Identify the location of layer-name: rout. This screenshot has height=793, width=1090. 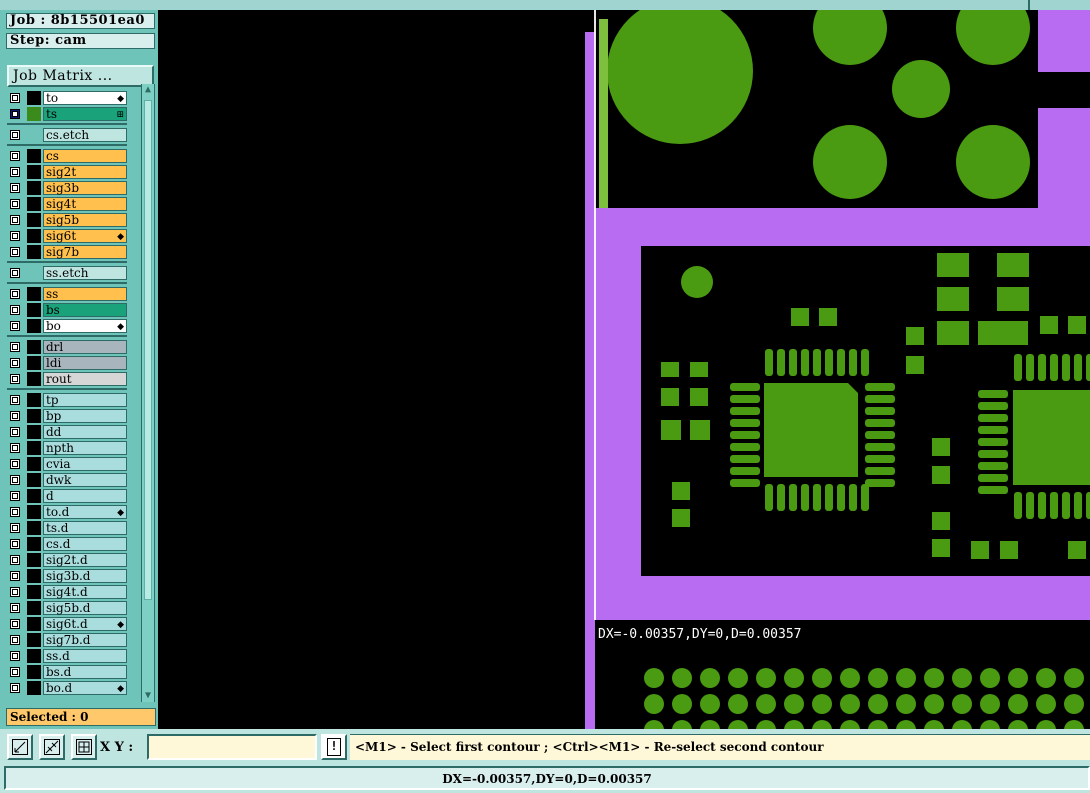
(85, 379).